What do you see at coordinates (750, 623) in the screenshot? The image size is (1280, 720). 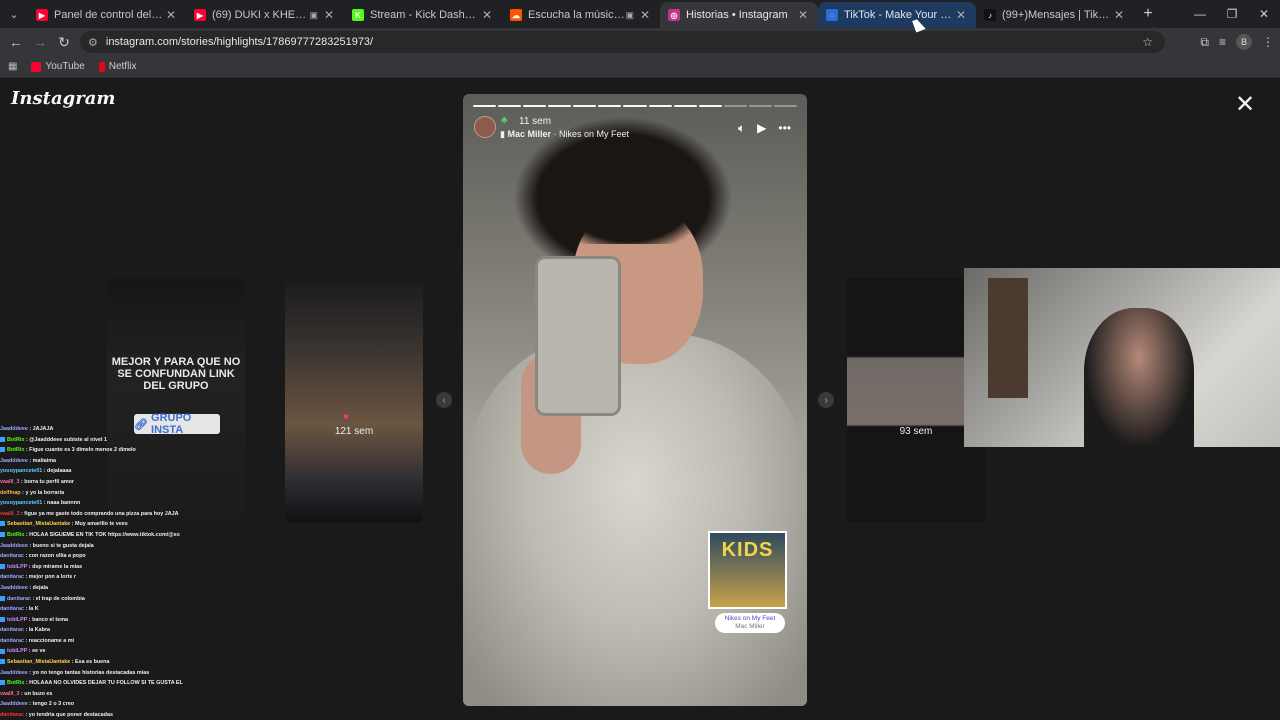 I see `music-sticker: Nikes on My Feet Mac Miller` at bounding box center [750, 623].